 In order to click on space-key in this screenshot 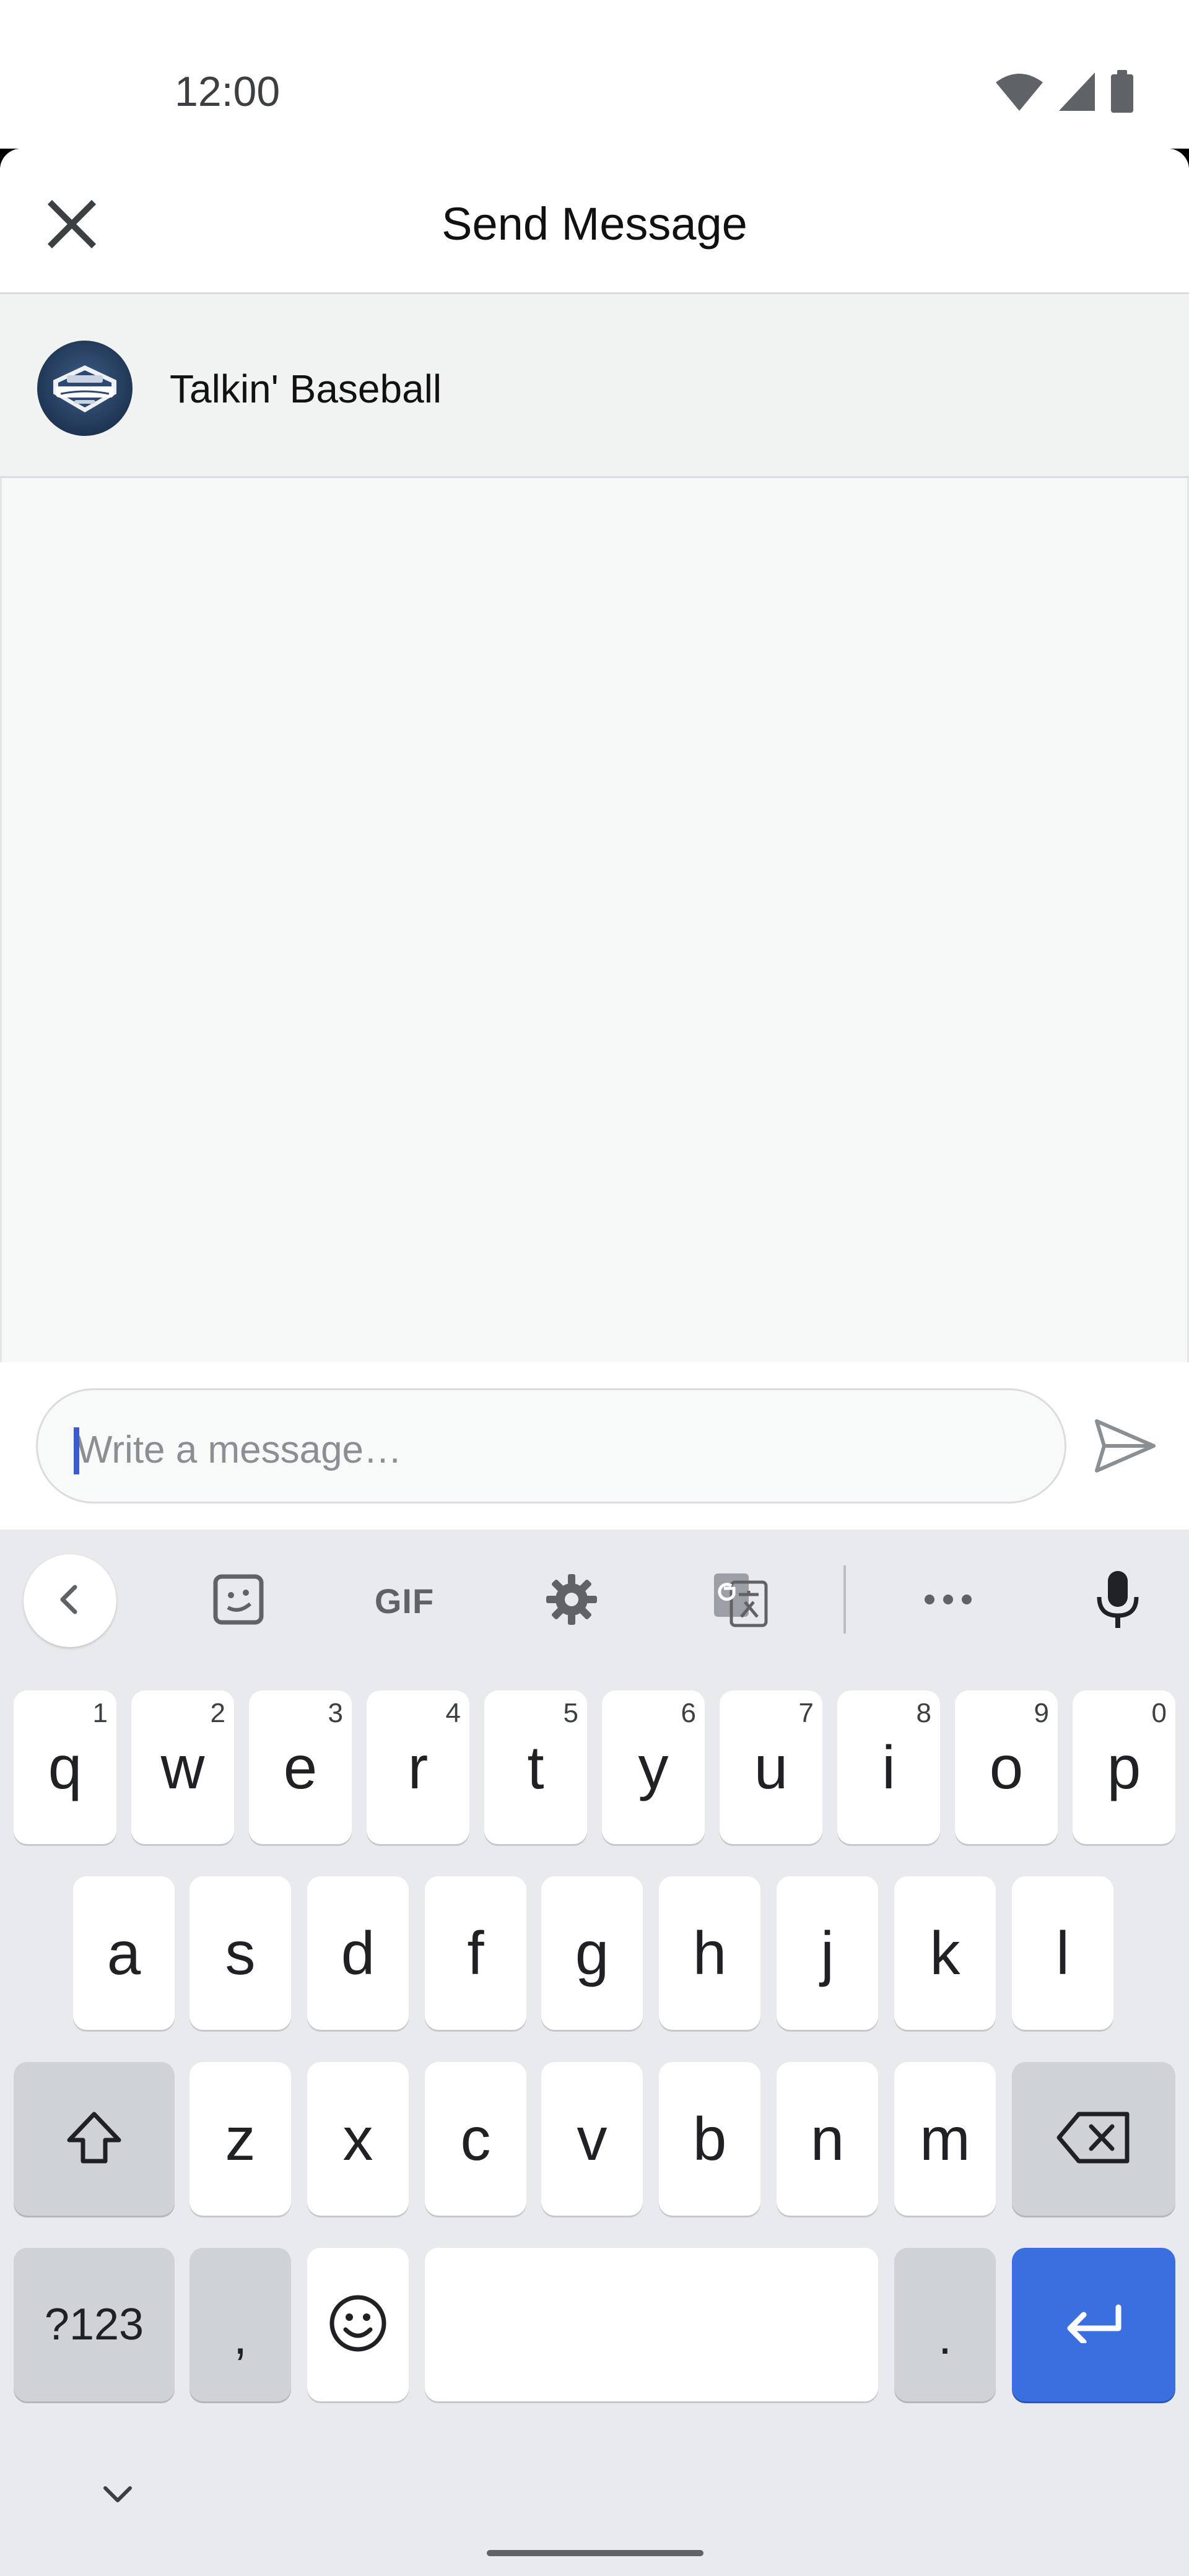, I will do `click(651, 2324)`.